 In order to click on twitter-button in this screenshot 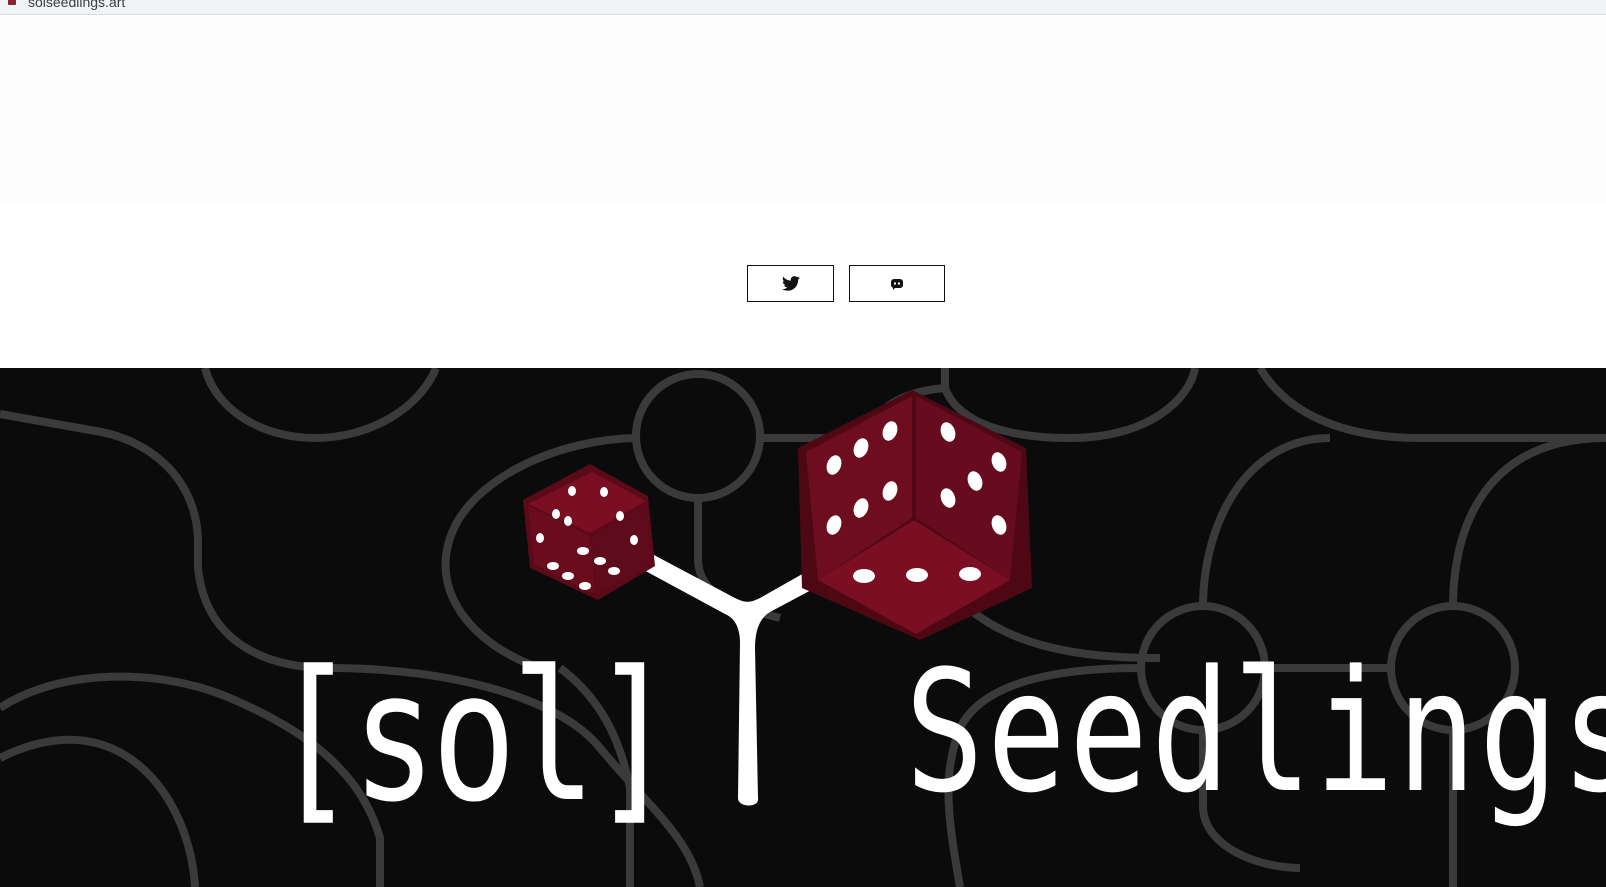, I will do `click(790, 283)`.